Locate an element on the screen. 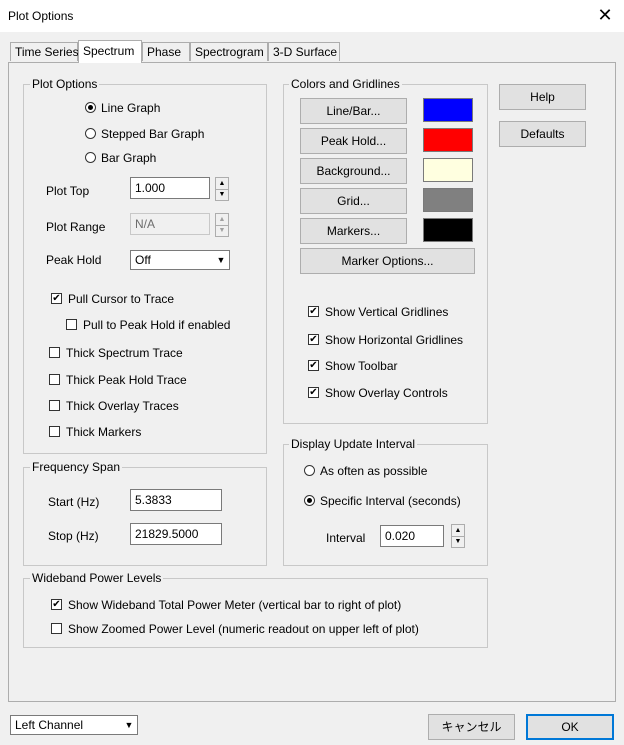 The height and width of the screenshot is (745, 624). start-hz-input: 5.3833 is located at coordinates (176, 500).